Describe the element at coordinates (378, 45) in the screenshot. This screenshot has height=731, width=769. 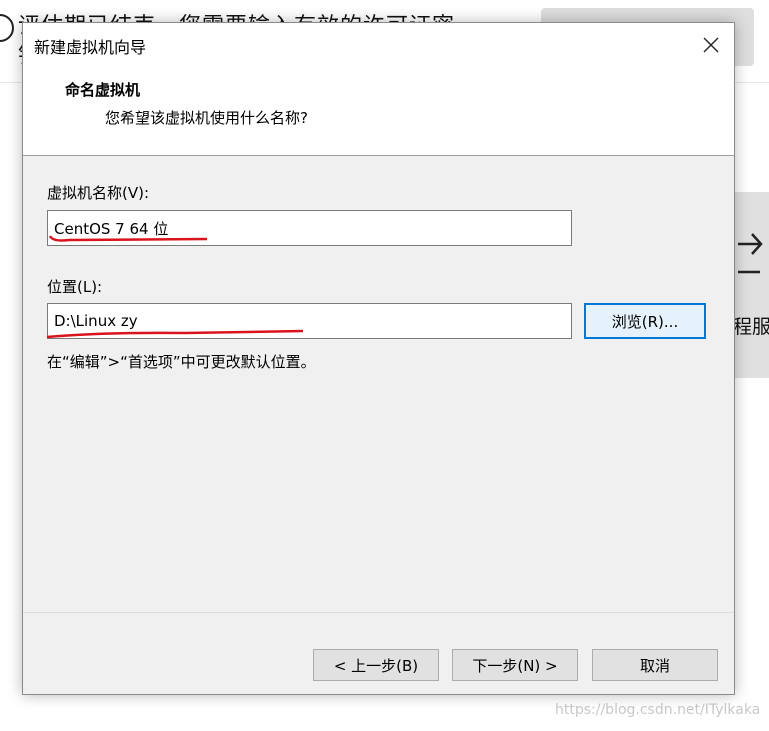
I see `title-bar: 新建虚拟机向导` at that location.